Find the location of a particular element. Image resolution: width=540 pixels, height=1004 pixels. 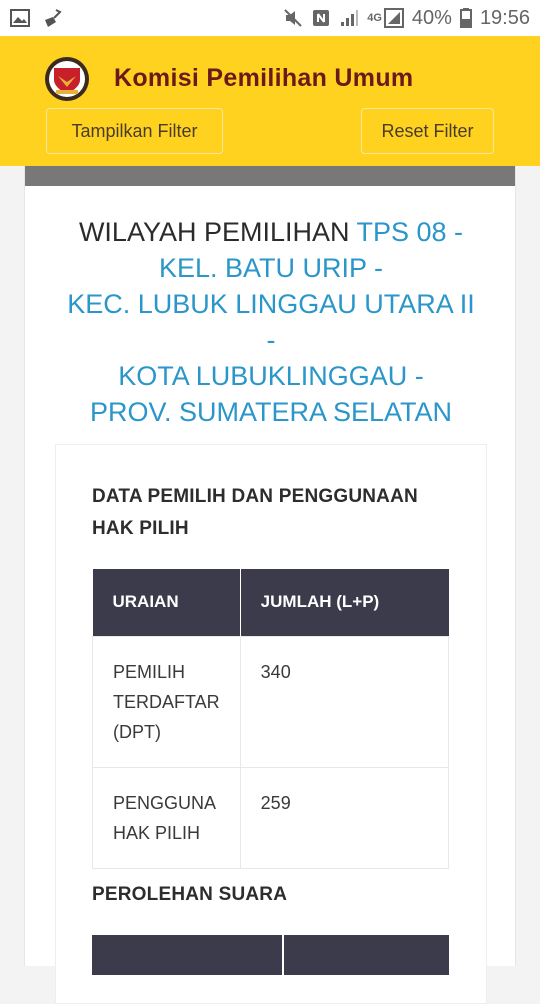

nfc-icon is located at coordinates (321, 18).